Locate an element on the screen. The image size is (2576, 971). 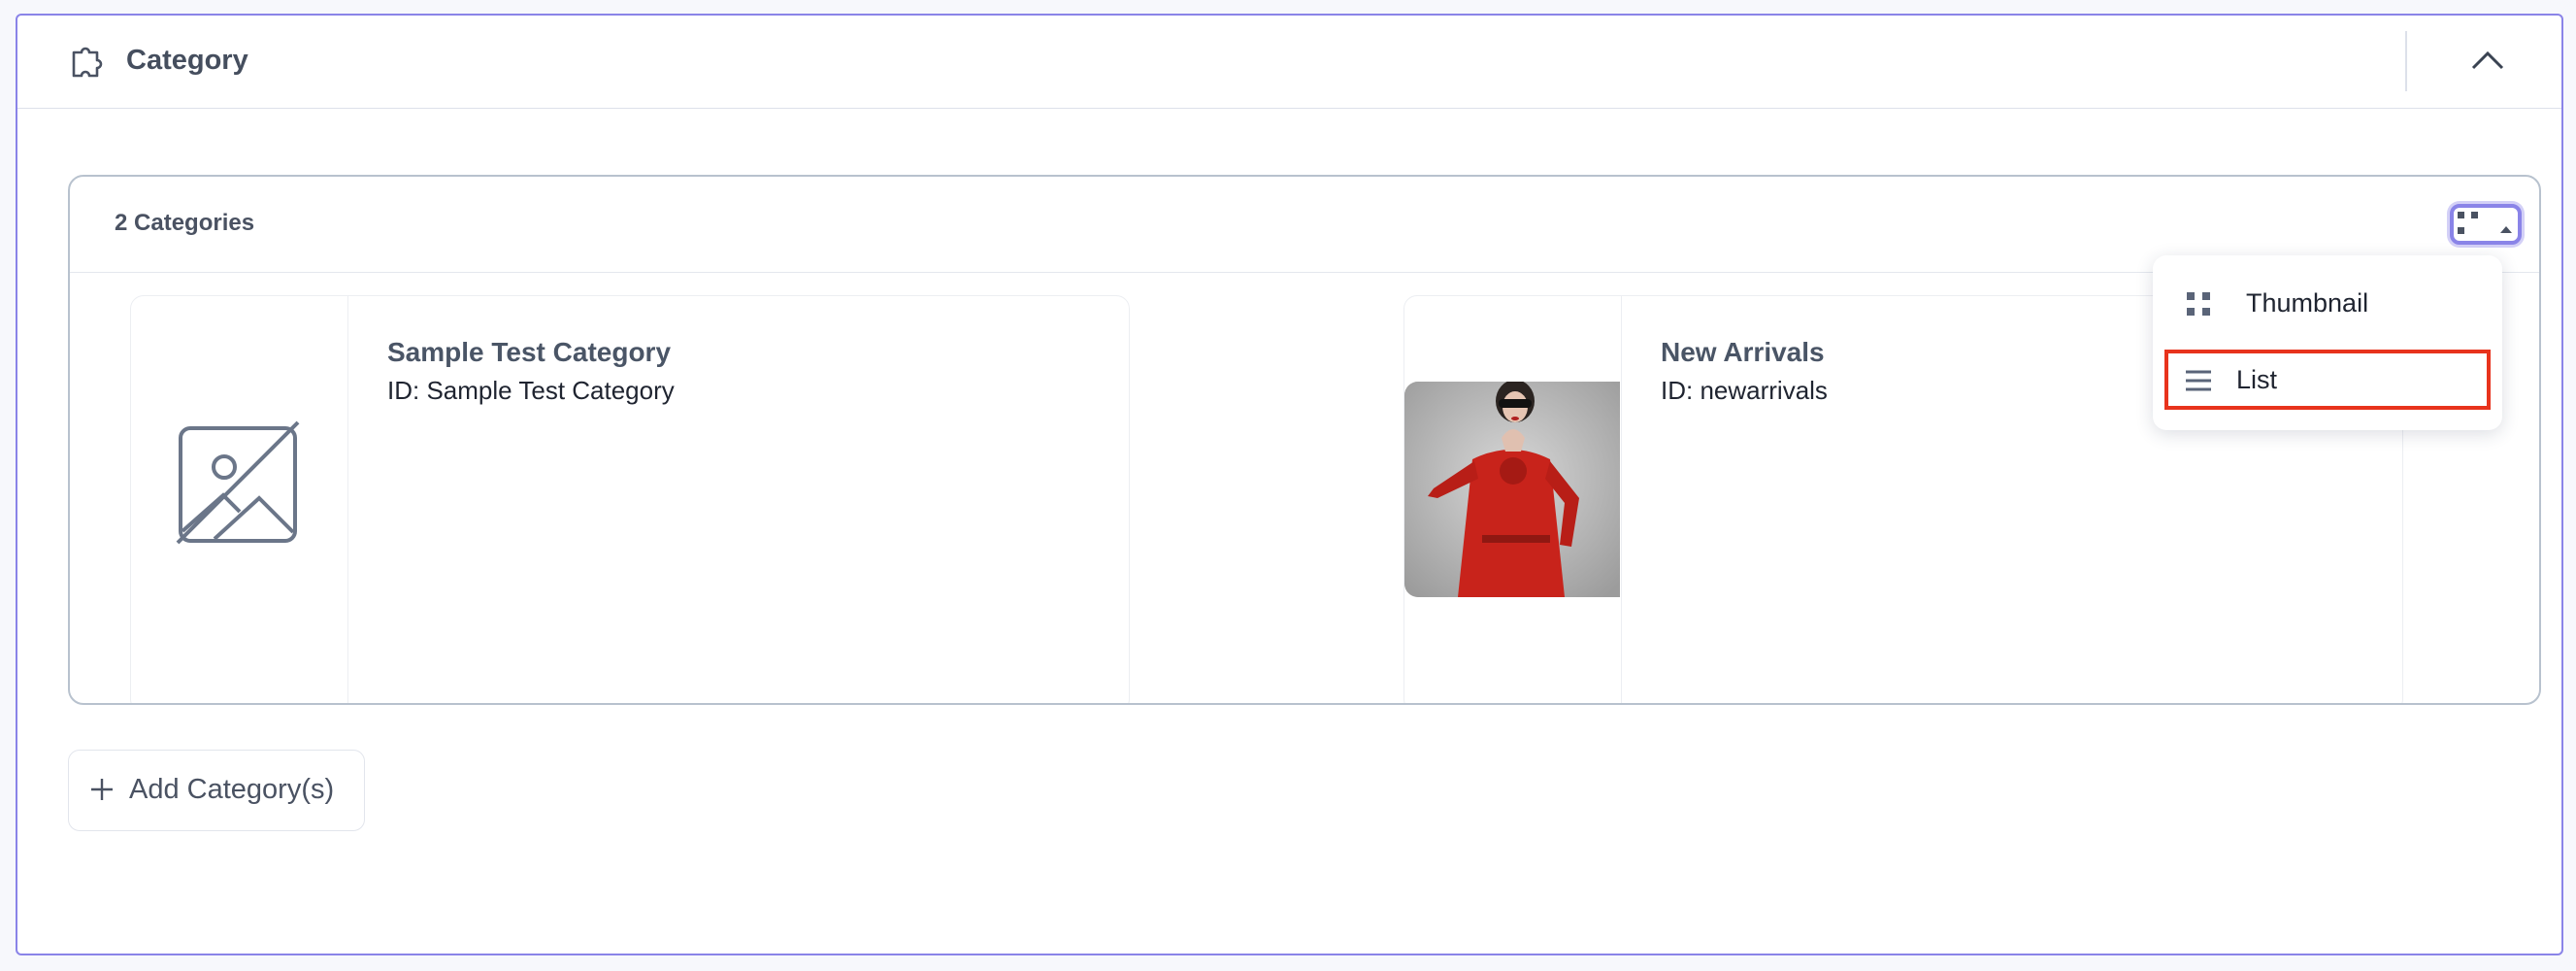
category-count: 2 Categories is located at coordinates (185, 223).